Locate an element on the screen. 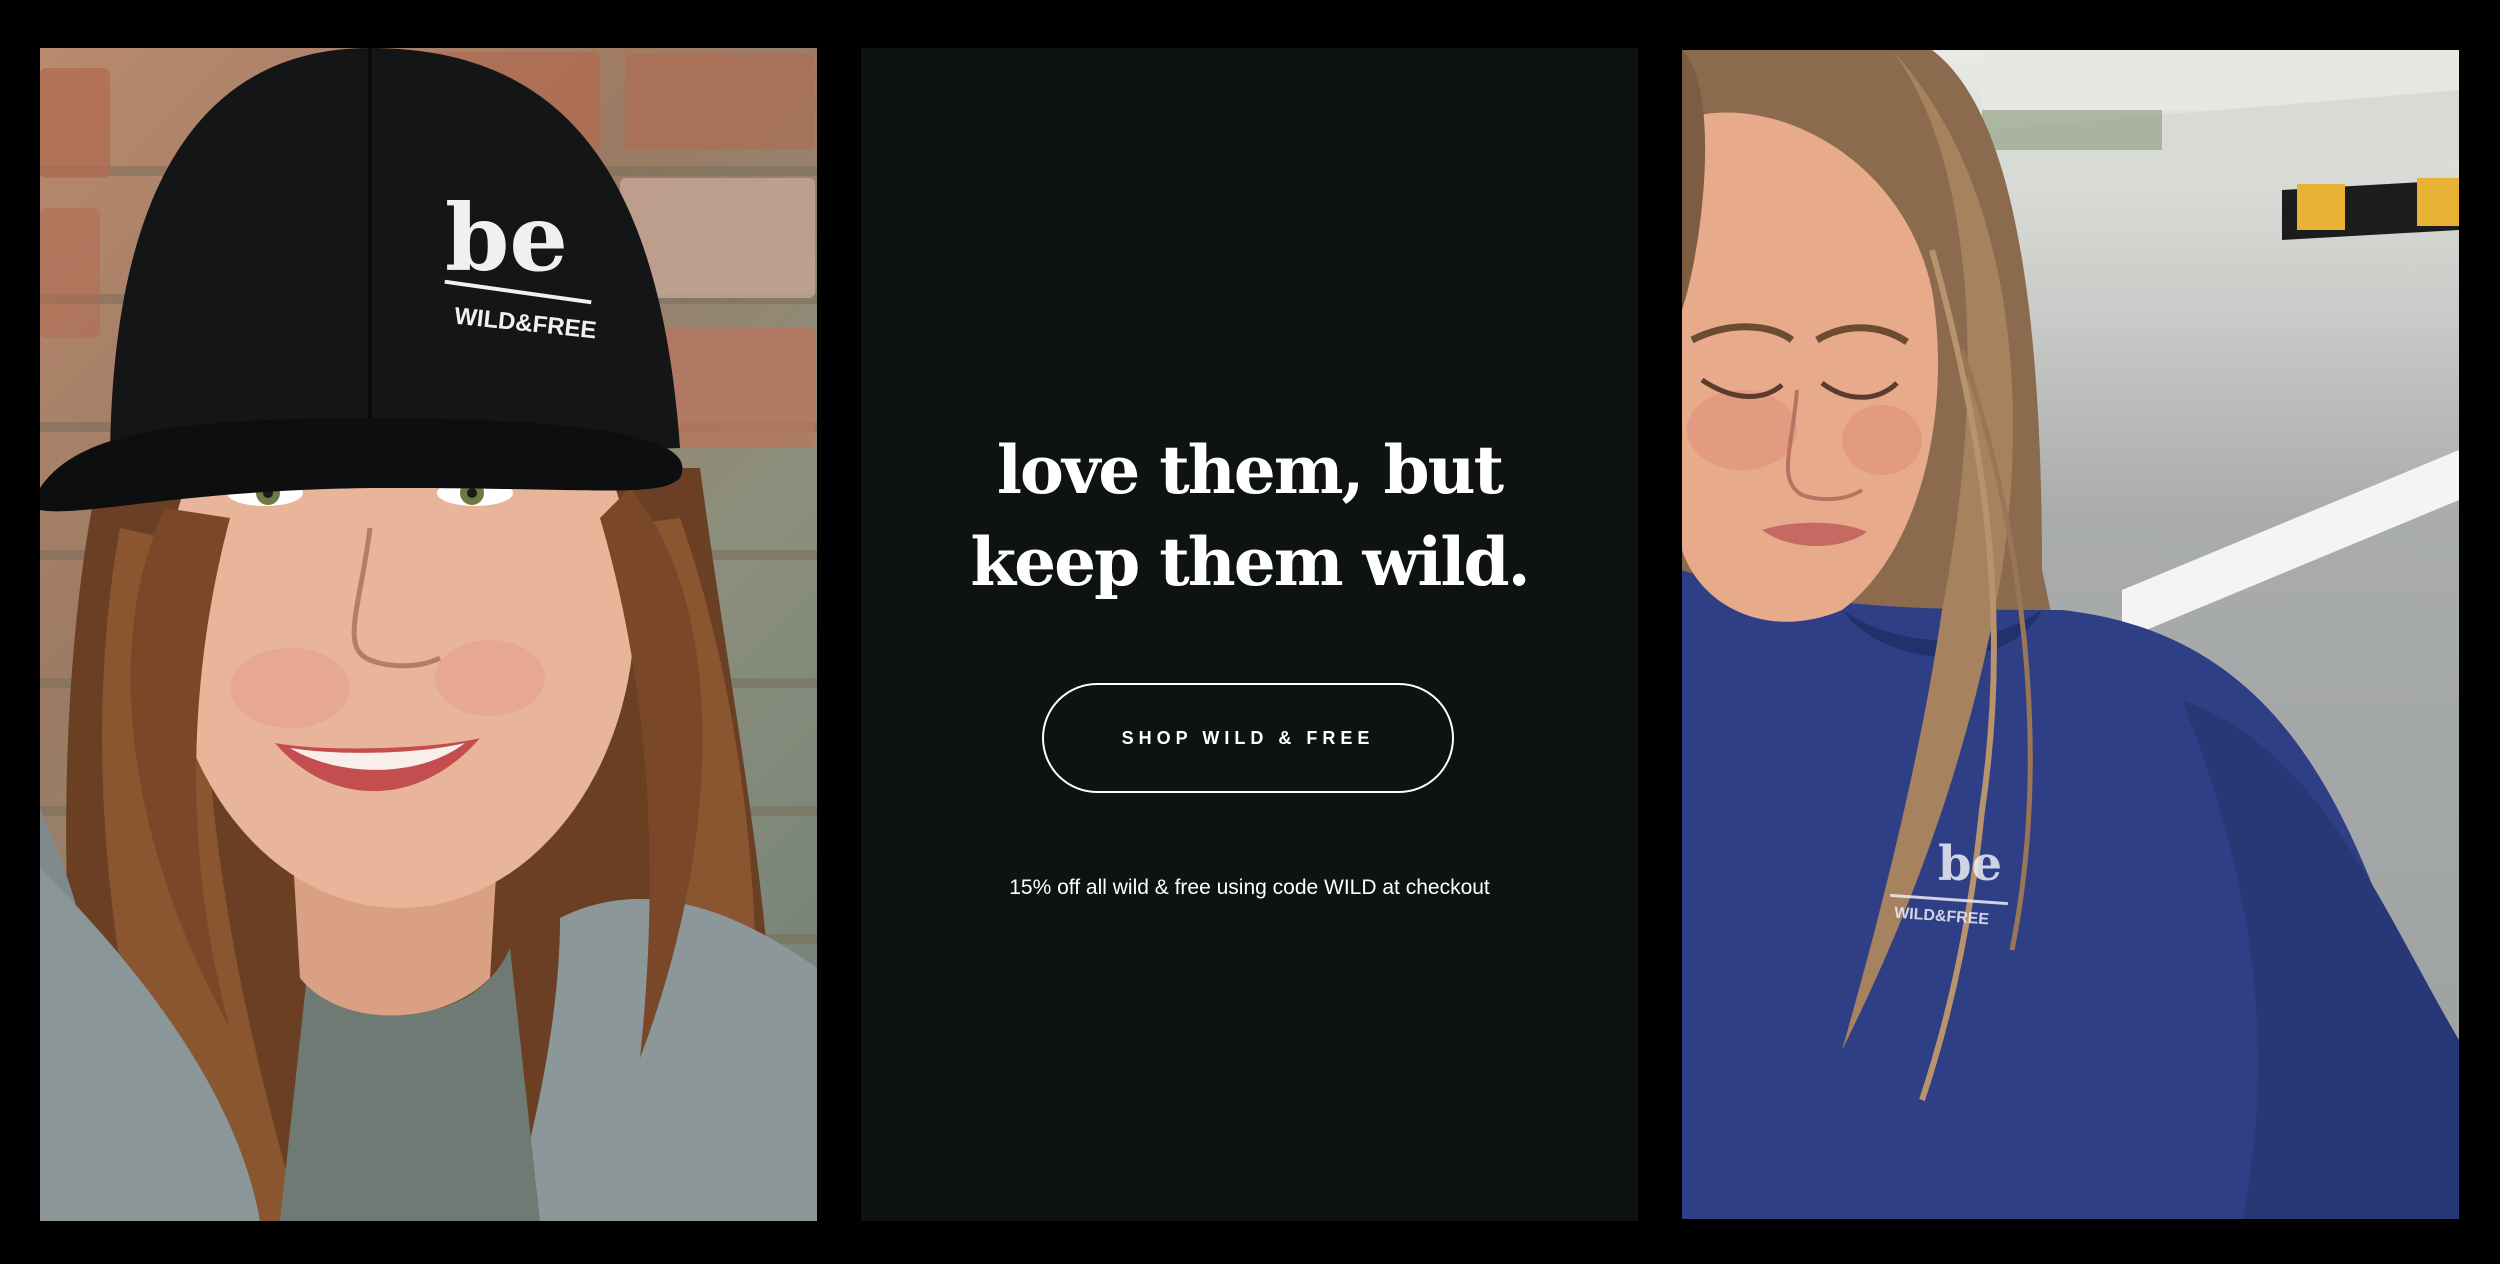 The image size is (2500, 1264). promo-headline: love them, but keep them wild. is located at coordinates (1249, 516).